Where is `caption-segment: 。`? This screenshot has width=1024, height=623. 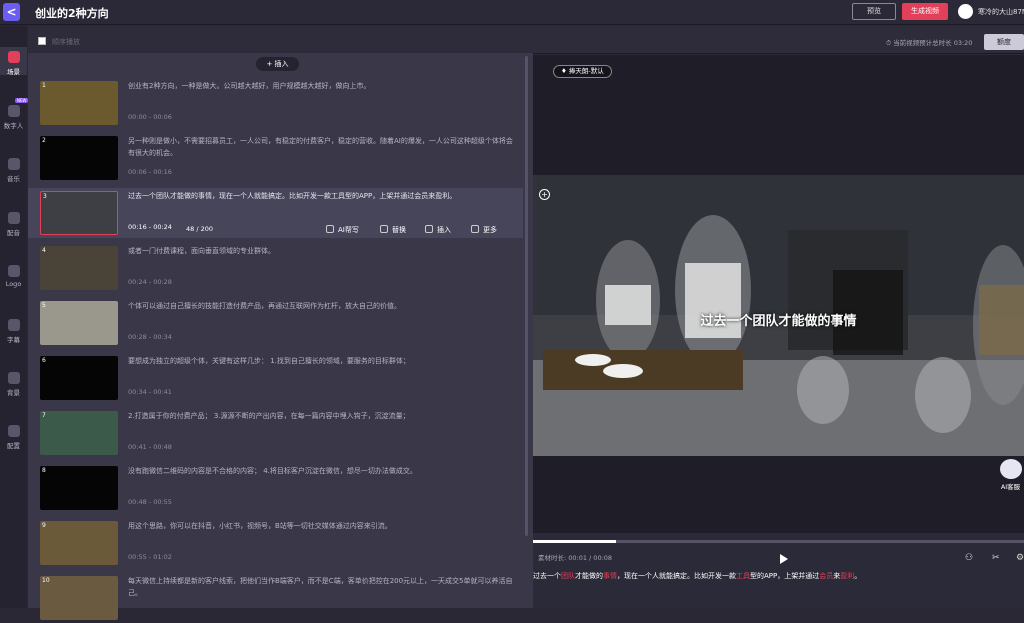 caption-segment: 。 is located at coordinates (858, 576).